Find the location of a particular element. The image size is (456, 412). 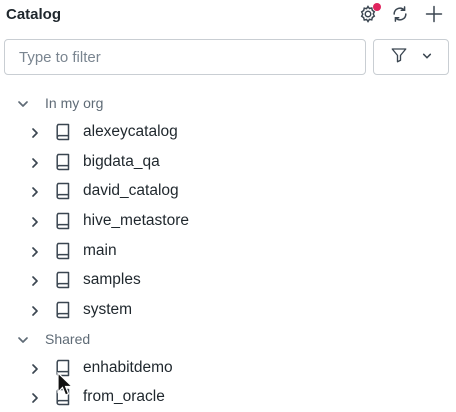

tree-group-1: Shared is located at coordinates (228, 339).